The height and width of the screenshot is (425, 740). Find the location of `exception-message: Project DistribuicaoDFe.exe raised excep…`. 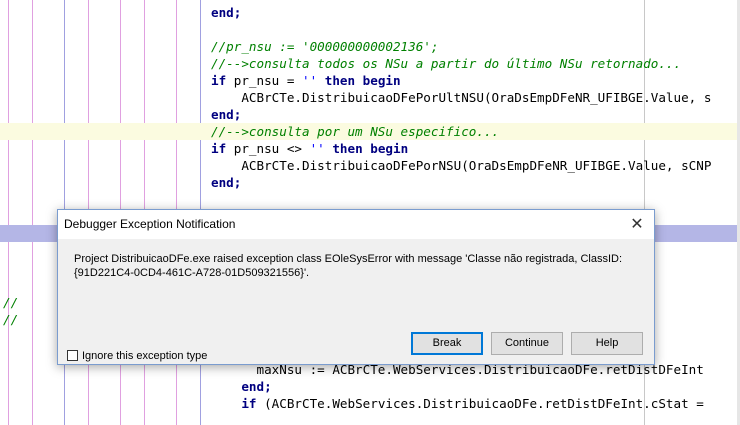

exception-message: Project DistribuicaoDFe.exe raised excep… is located at coordinates (348, 266).